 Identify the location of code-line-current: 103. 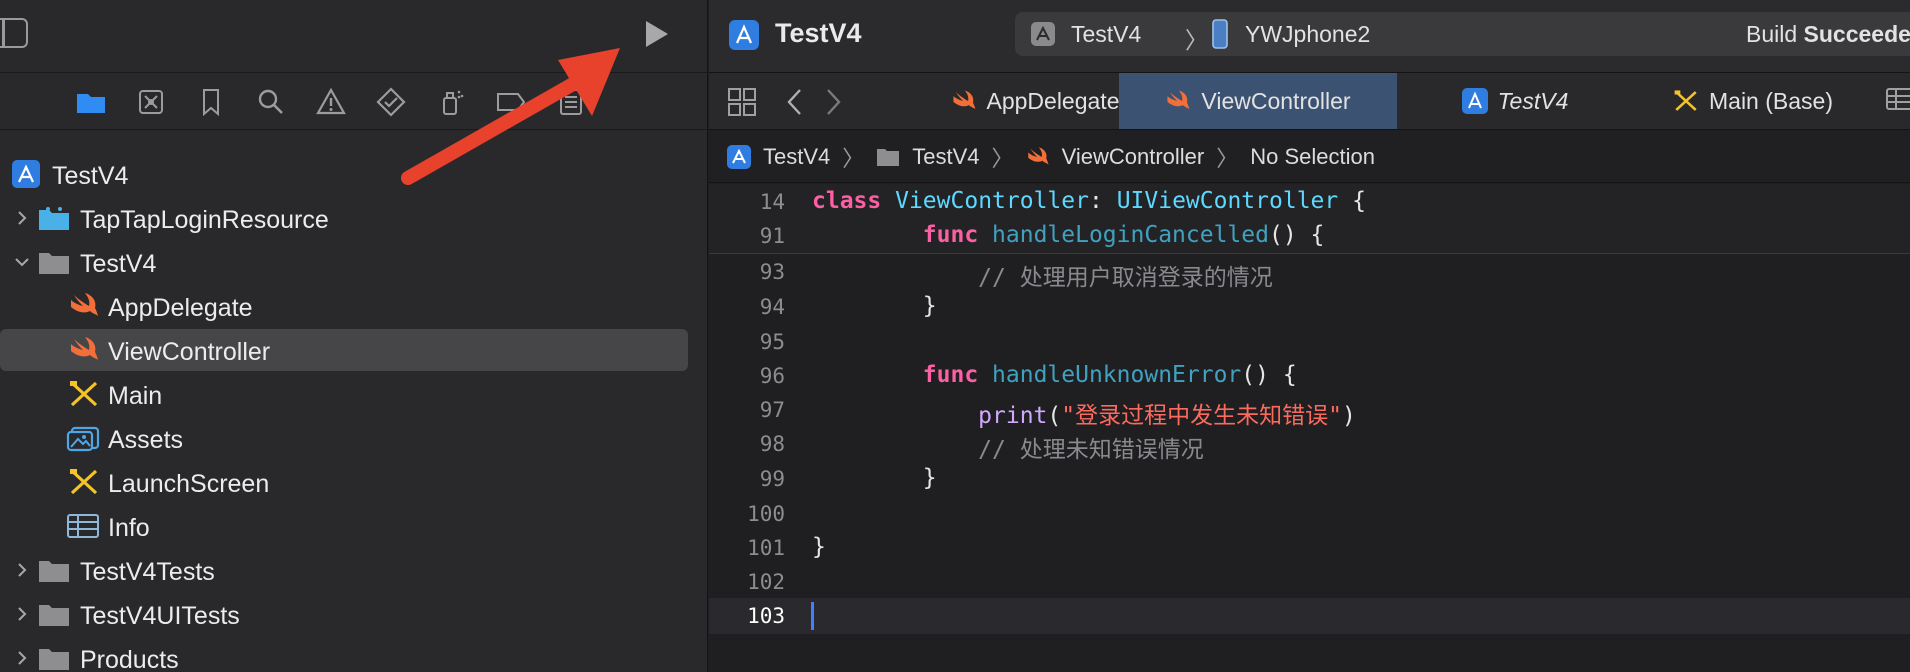
(1309, 616).